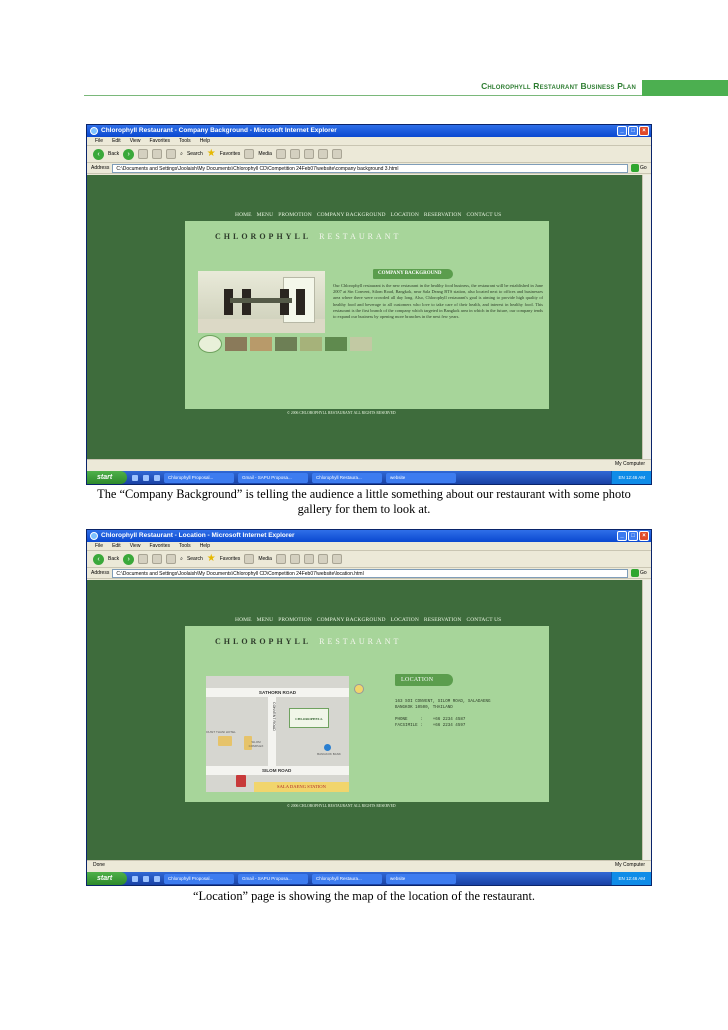 This screenshot has height=1030, width=728. I want to click on go-arrow-icon, so click(635, 168).